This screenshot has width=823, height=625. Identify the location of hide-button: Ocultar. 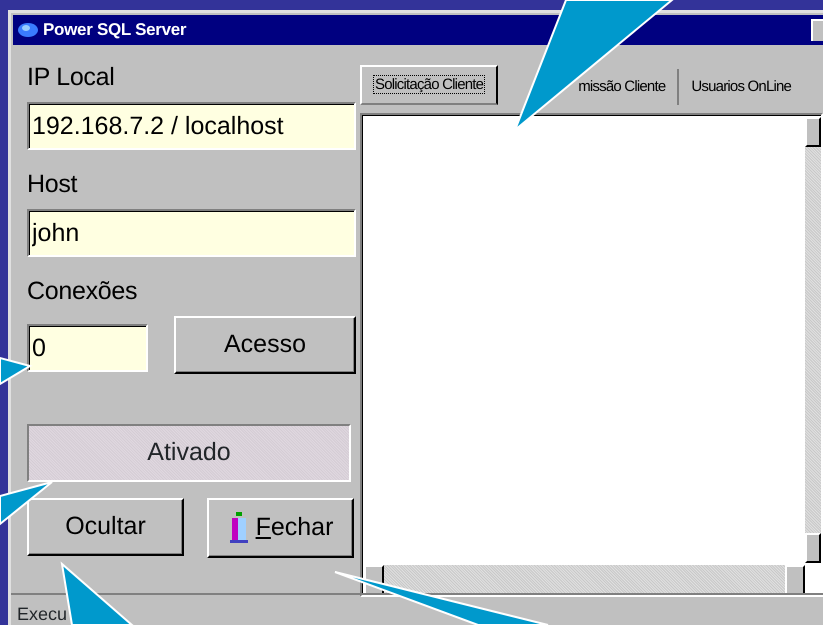
(105, 527).